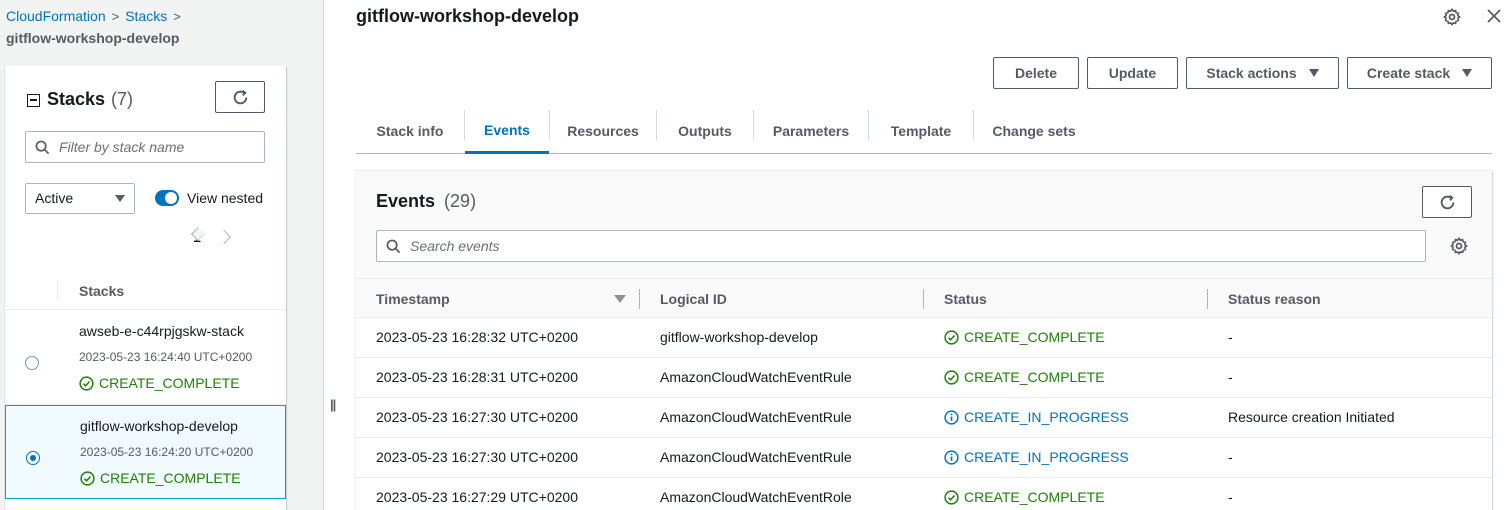 The height and width of the screenshot is (510, 1512). What do you see at coordinates (467, 16) in the screenshot?
I see `page-title: gitflow-workshop-develop` at bounding box center [467, 16].